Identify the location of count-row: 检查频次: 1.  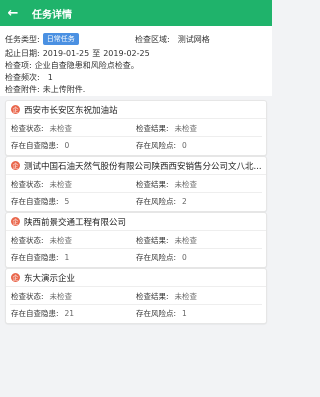
(29, 77).